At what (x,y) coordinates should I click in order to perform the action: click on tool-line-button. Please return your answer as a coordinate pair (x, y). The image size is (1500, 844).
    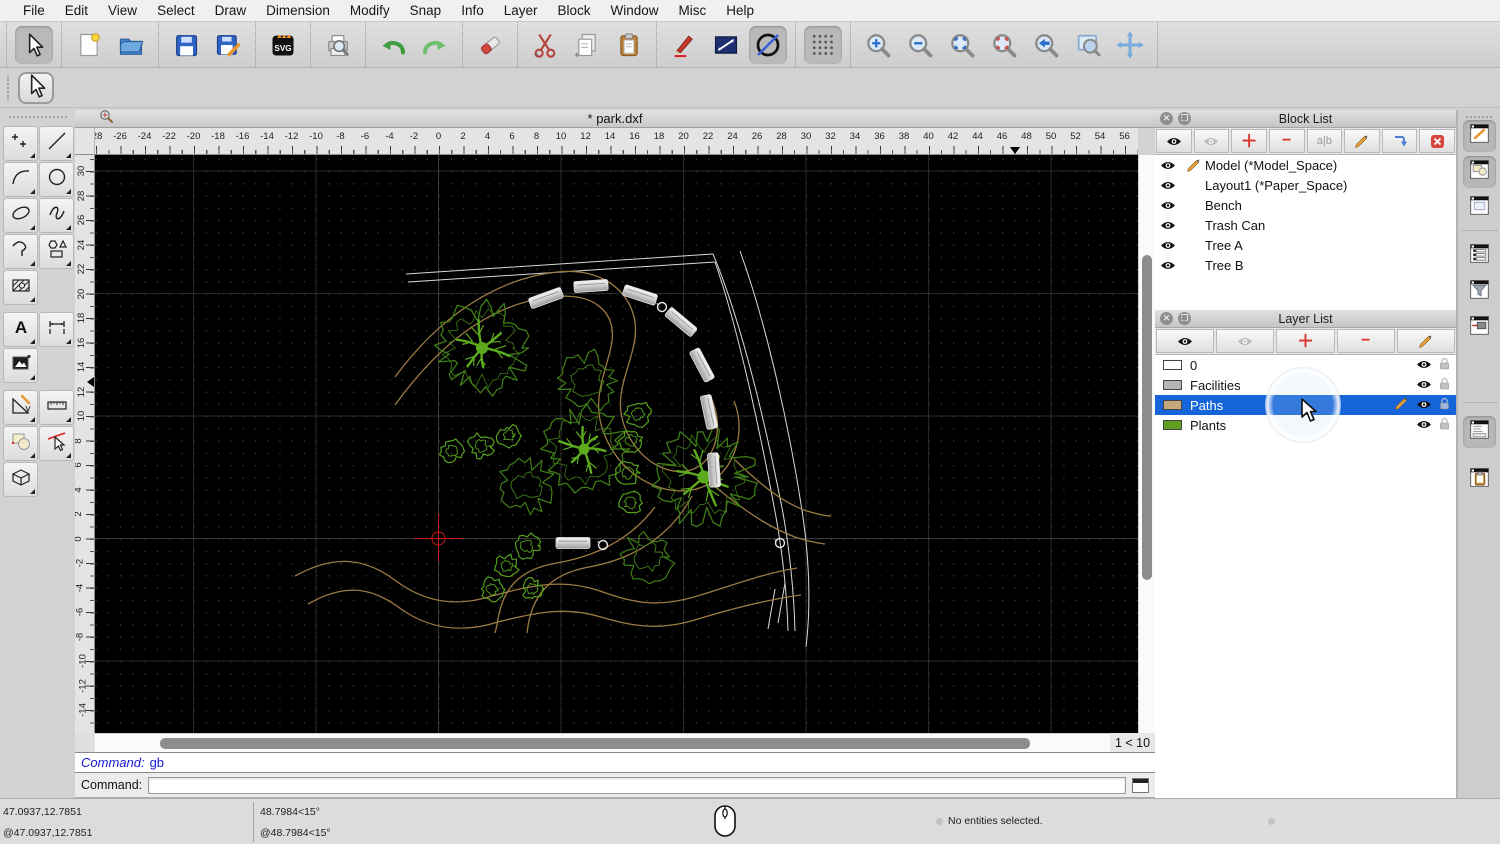
    Looking at the image, I should click on (56, 143).